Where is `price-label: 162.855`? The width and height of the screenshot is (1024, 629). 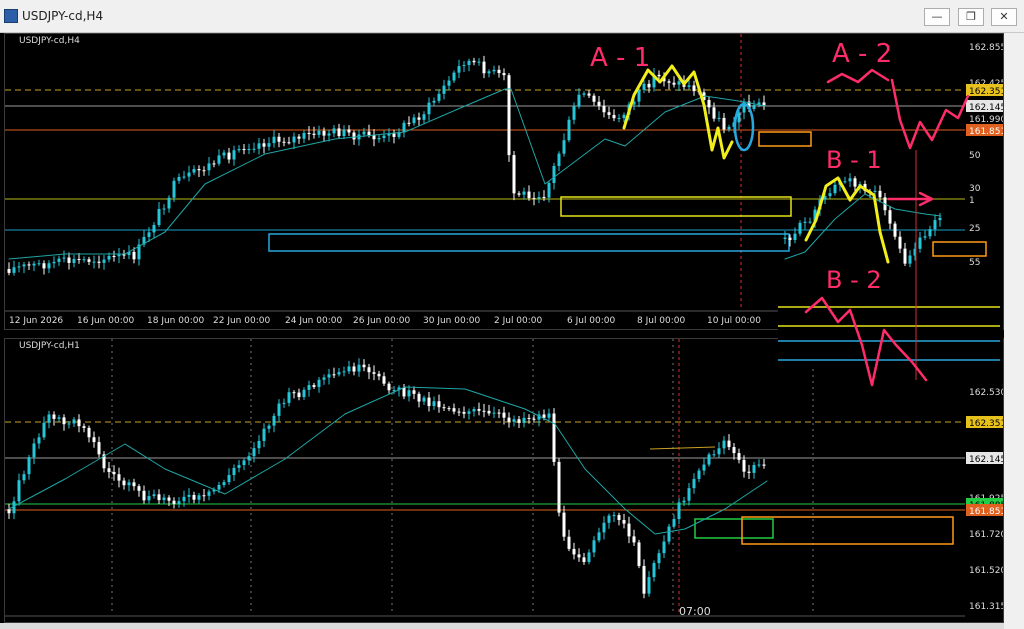
price-label: 162.855 is located at coordinates (986, 48).